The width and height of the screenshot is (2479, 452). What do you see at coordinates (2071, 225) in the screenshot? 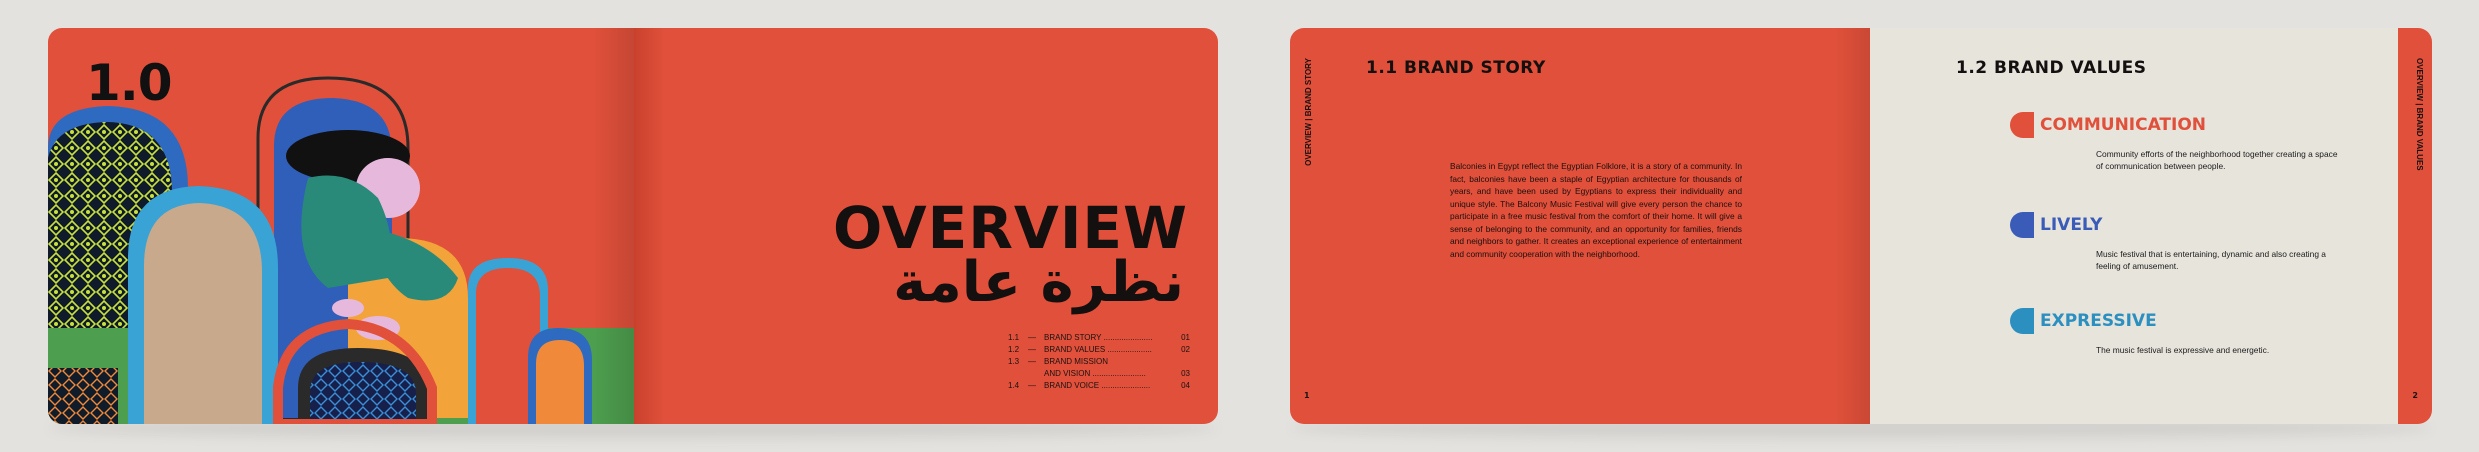
I see `value-name: LIVELY` at bounding box center [2071, 225].